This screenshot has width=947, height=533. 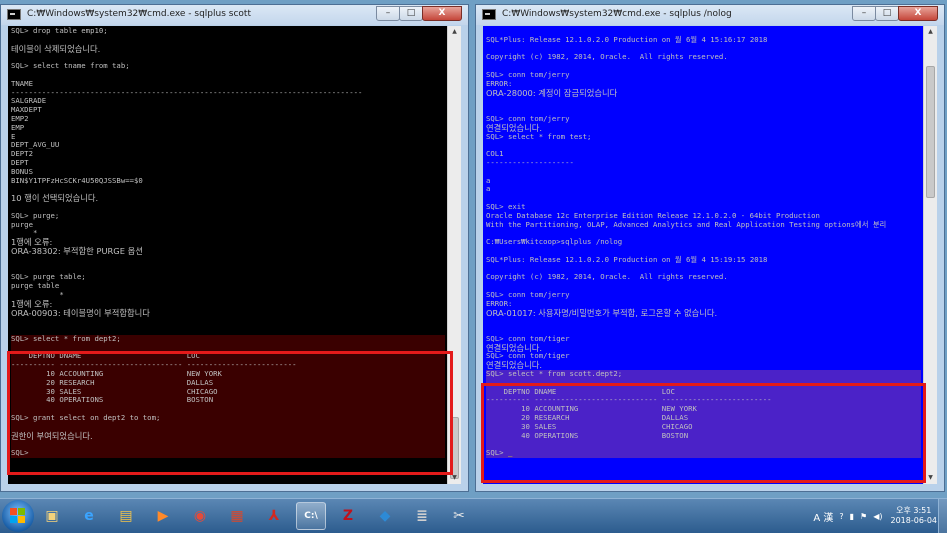 I want to click on console-line: ORA-38302: 부적합한 PURGE 옵션, so click(x=77, y=250).